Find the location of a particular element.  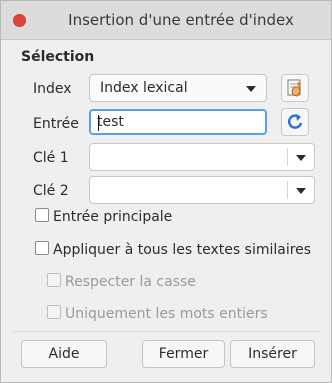

insert-button: Insérer is located at coordinates (272, 354).